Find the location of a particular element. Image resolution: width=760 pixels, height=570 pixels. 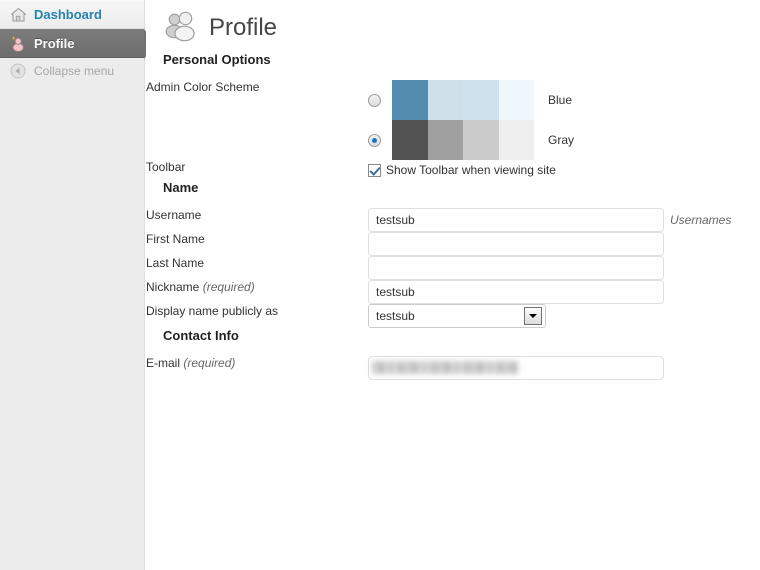

username-label: Username is located at coordinates (174, 215).